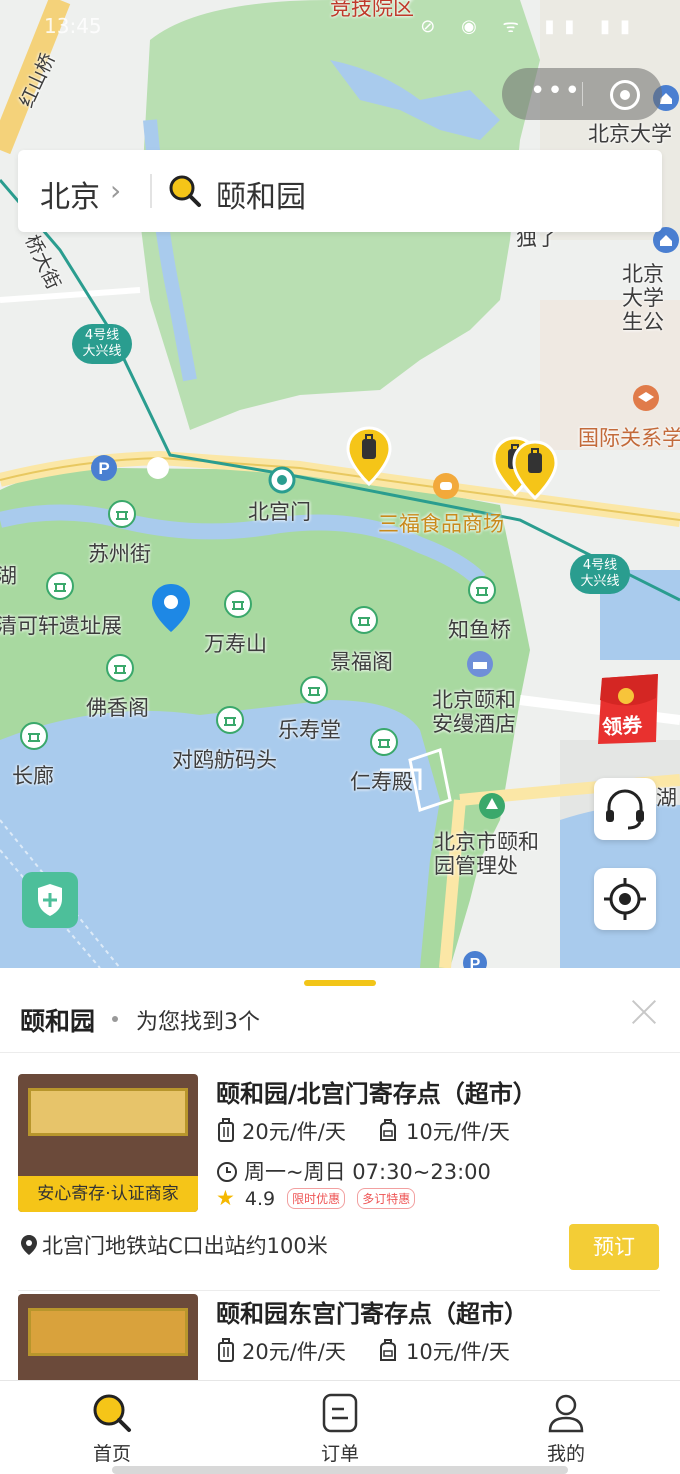  I want to click on map-label-pku: 北京大学, so click(630, 134).